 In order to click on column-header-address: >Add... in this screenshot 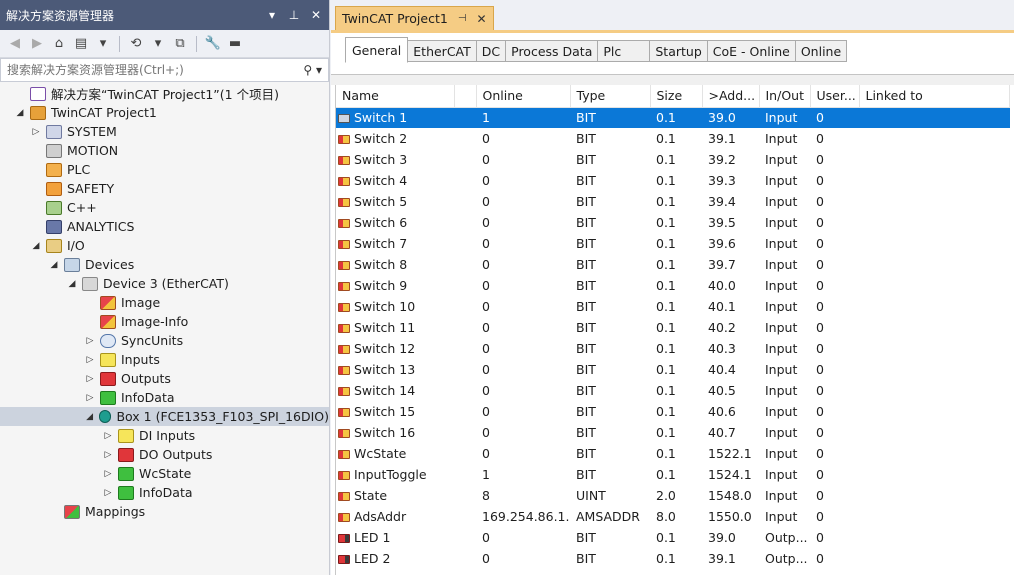, I will do `click(731, 96)`.